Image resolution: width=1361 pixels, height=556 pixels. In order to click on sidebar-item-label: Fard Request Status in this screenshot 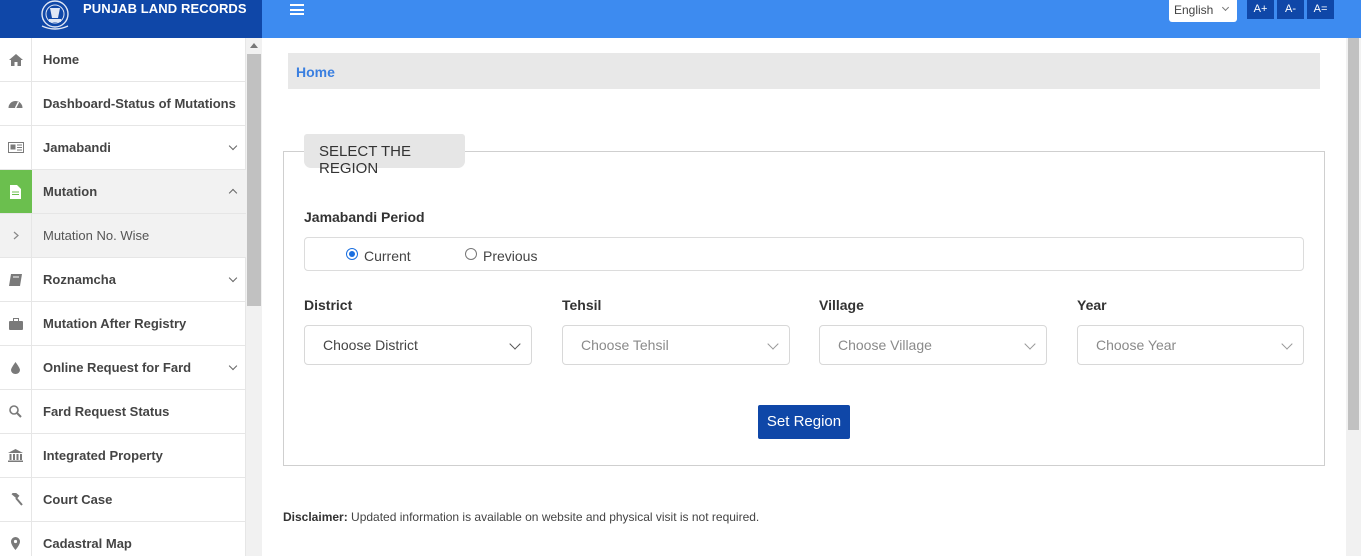, I will do `click(106, 411)`.